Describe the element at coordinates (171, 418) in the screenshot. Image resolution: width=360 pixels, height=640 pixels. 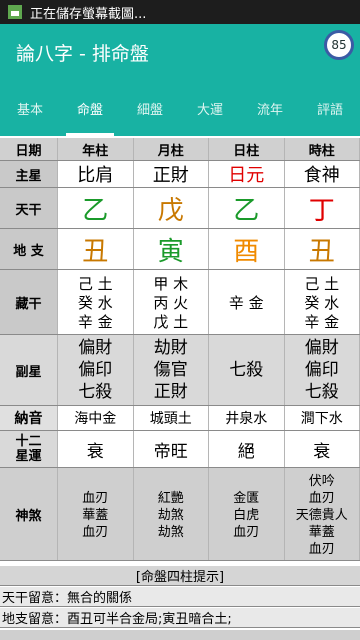
I see `nayin-cell: 城頭土` at that location.